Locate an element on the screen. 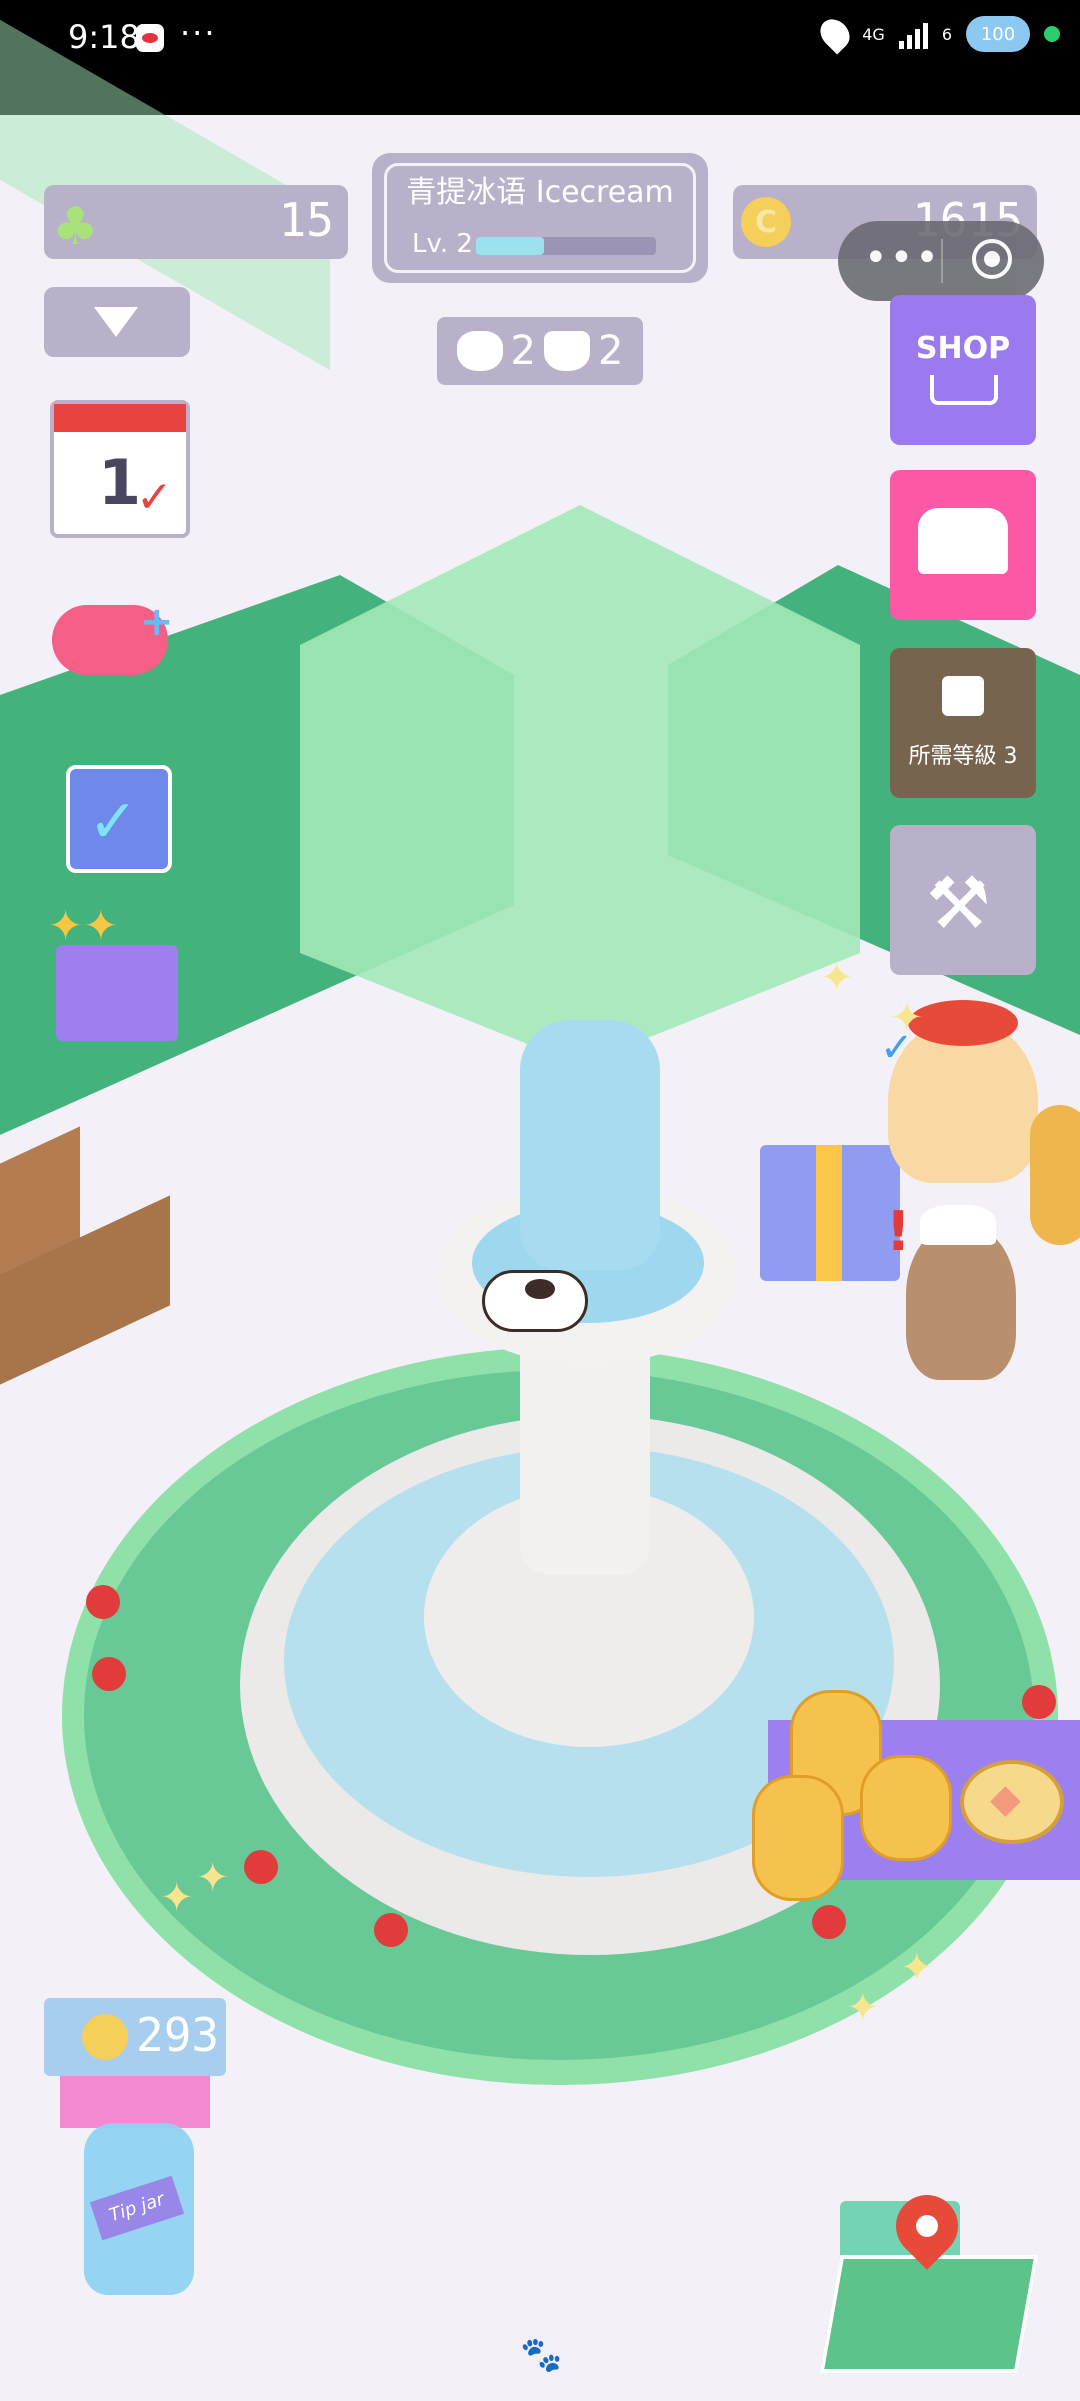 This screenshot has height=2401, width=1080. capsule-divider is located at coordinates (942, 261).